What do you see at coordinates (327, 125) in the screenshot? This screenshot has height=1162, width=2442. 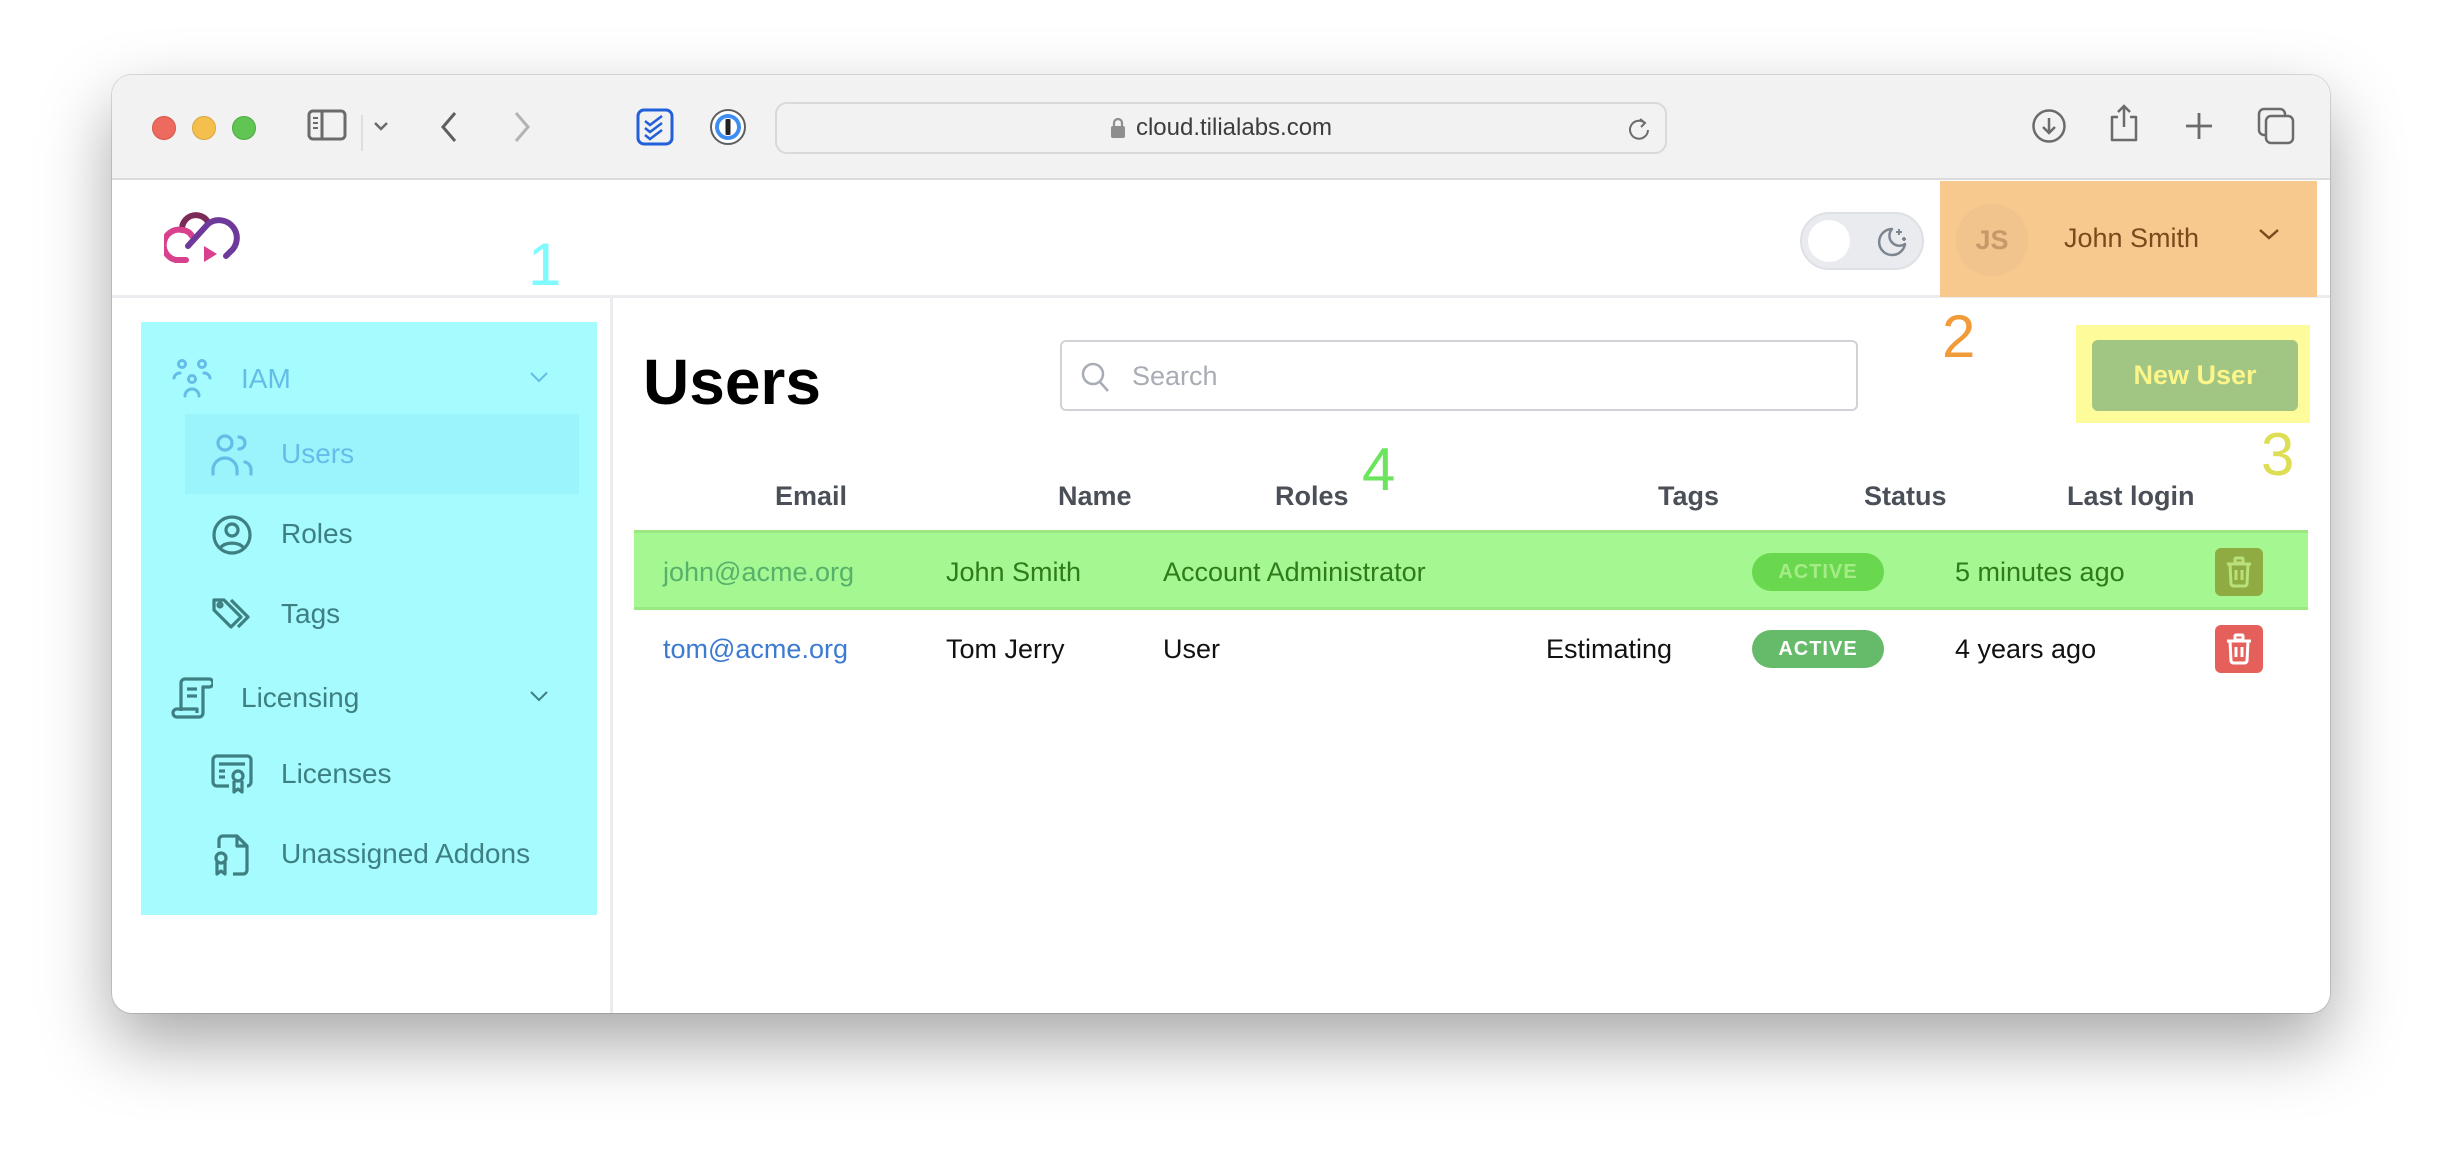 I see `sidebar-toggle-icon` at bounding box center [327, 125].